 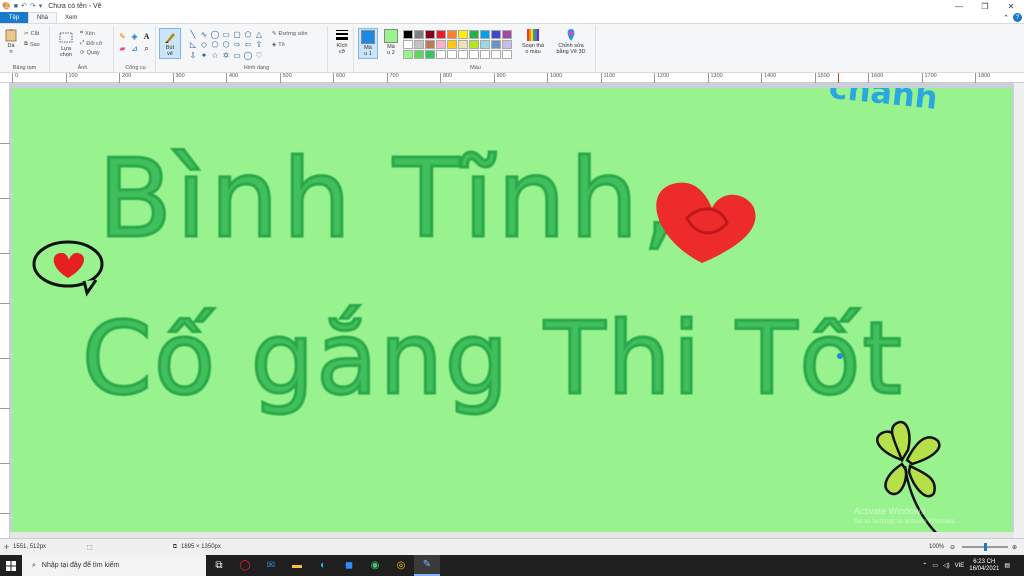 What do you see at coordinates (1011, 6) in the screenshot?
I see `close-icon: ✕` at bounding box center [1011, 6].